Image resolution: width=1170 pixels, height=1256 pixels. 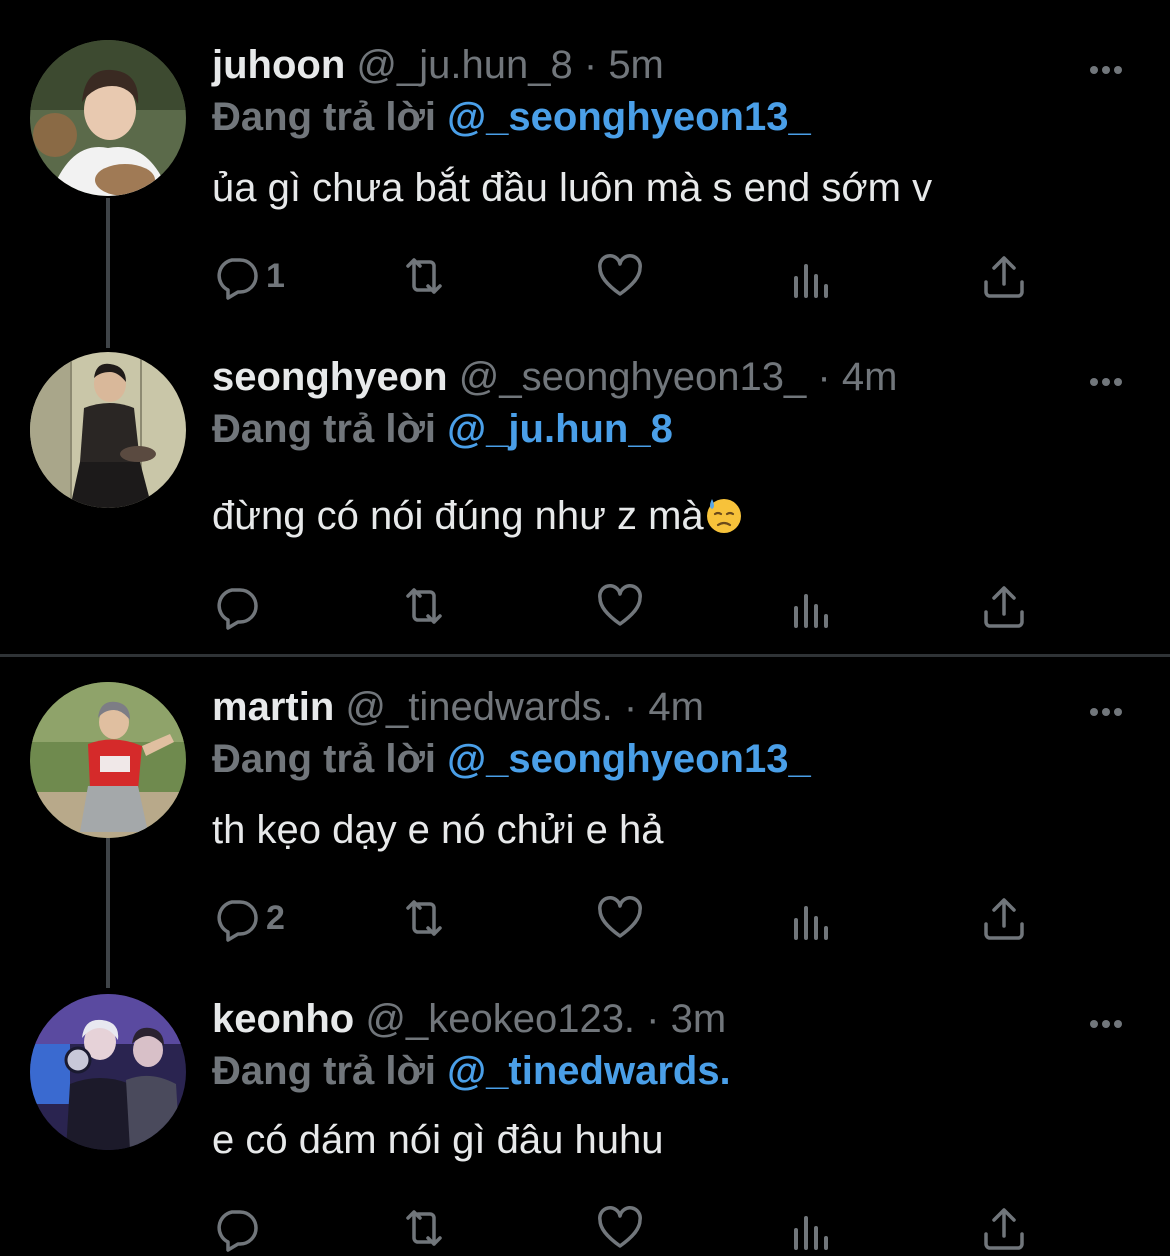 What do you see at coordinates (589, 1071) in the screenshot?
I see `reply-mention-link: @_tinedwards.` at bounding box center [589, 1071].